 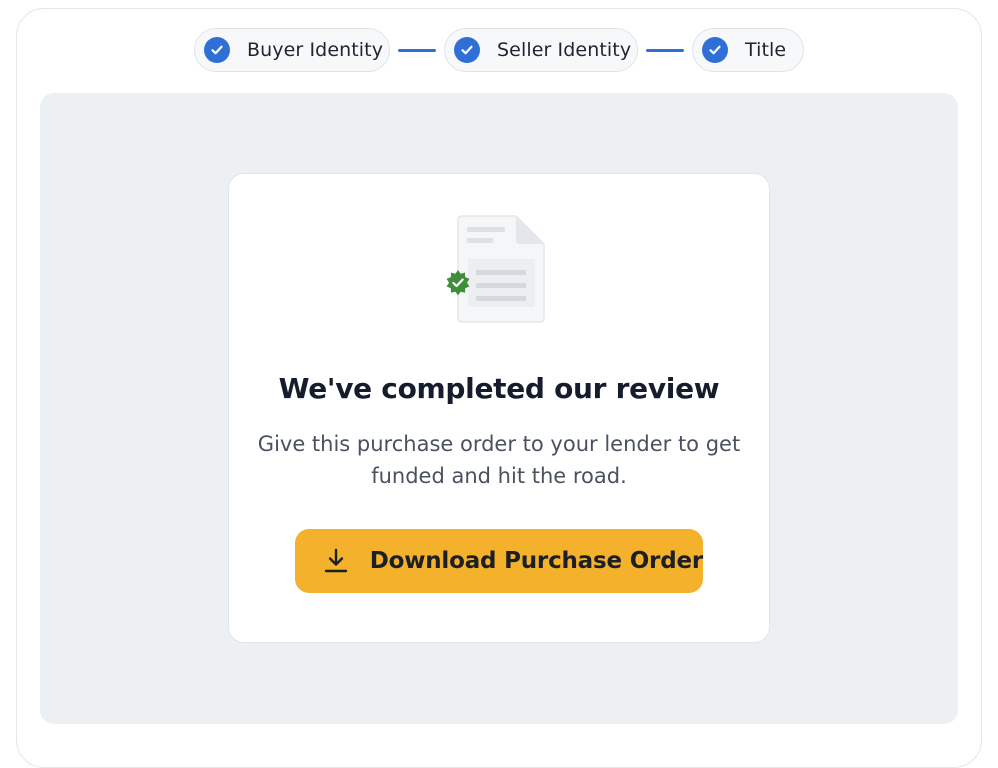 What do you see at coordinates (536, 561) in the screenshot?
I see `download-button-label: Download Purchase Order` at bounding box center [536, 561].